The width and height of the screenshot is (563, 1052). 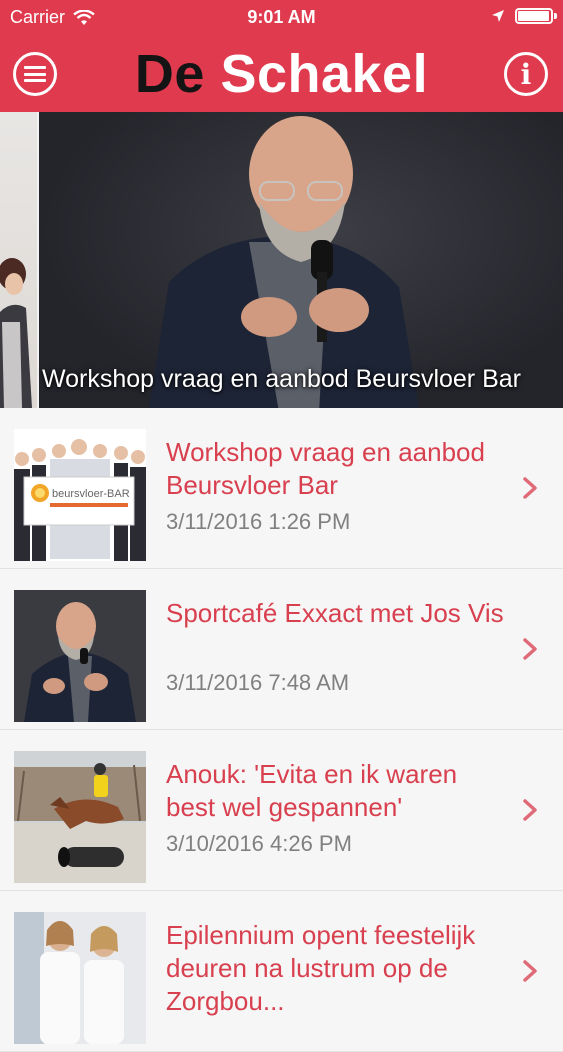 I want to click on brand-part-schakel: Schakel, so click(x=324, y=74).